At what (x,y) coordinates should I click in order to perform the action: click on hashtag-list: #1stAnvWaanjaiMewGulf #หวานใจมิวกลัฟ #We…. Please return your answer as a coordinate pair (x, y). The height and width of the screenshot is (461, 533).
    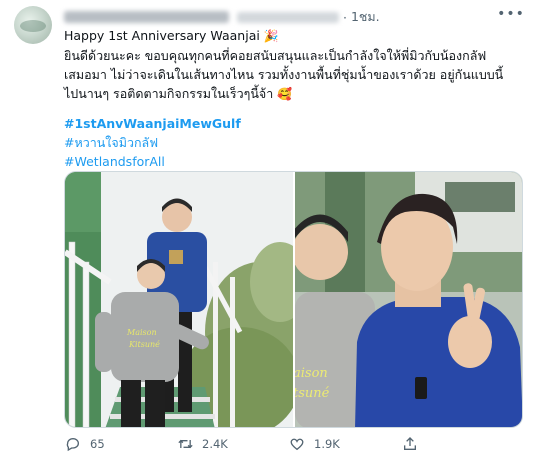
    Looking at the image, I should click on (152, 142).